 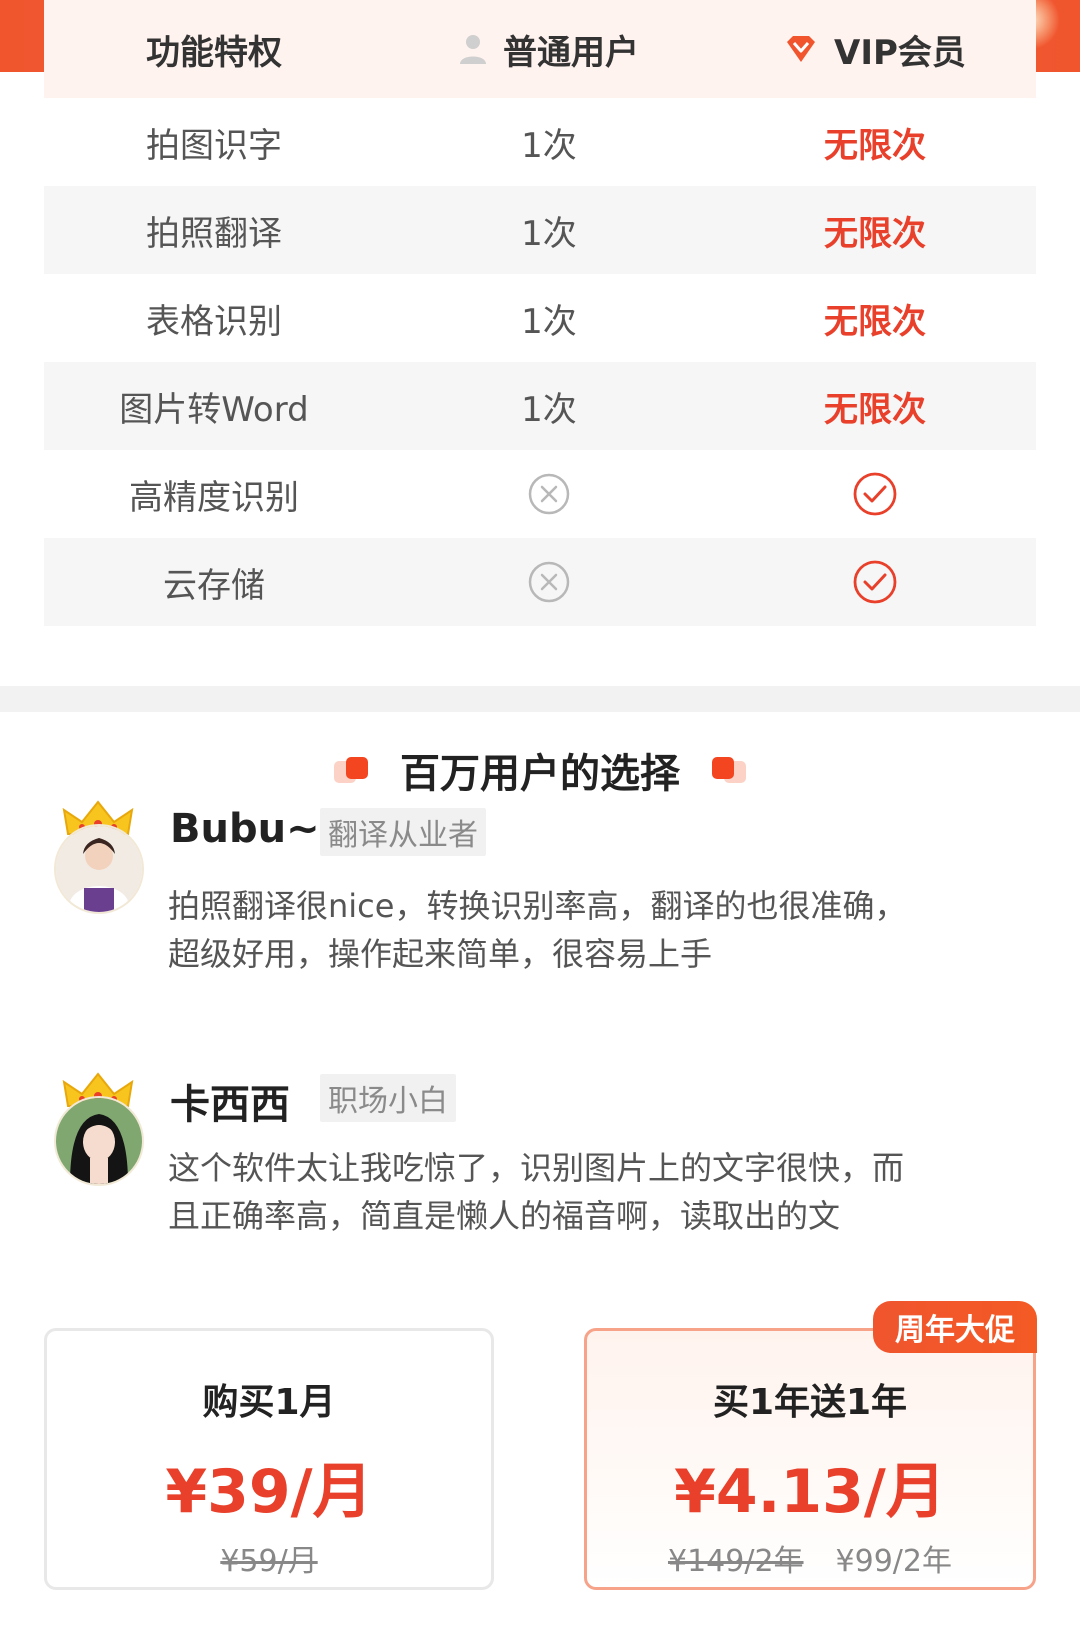 What do you see at coordinates (900, 52) in the screenshot?
I see `header-vip-label: VIP会员` at bounding box center [900, 52].